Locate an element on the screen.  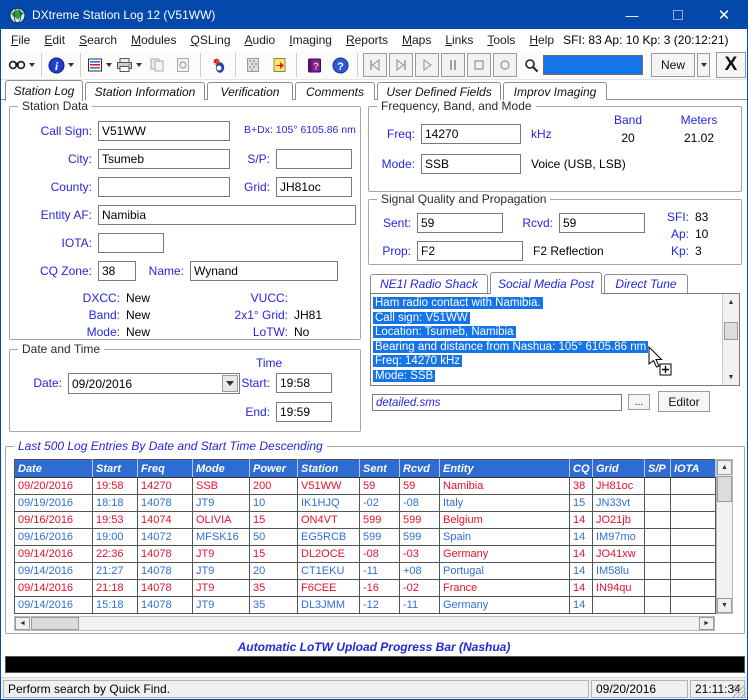
col-start: Start is located at coordinates (115, 468).